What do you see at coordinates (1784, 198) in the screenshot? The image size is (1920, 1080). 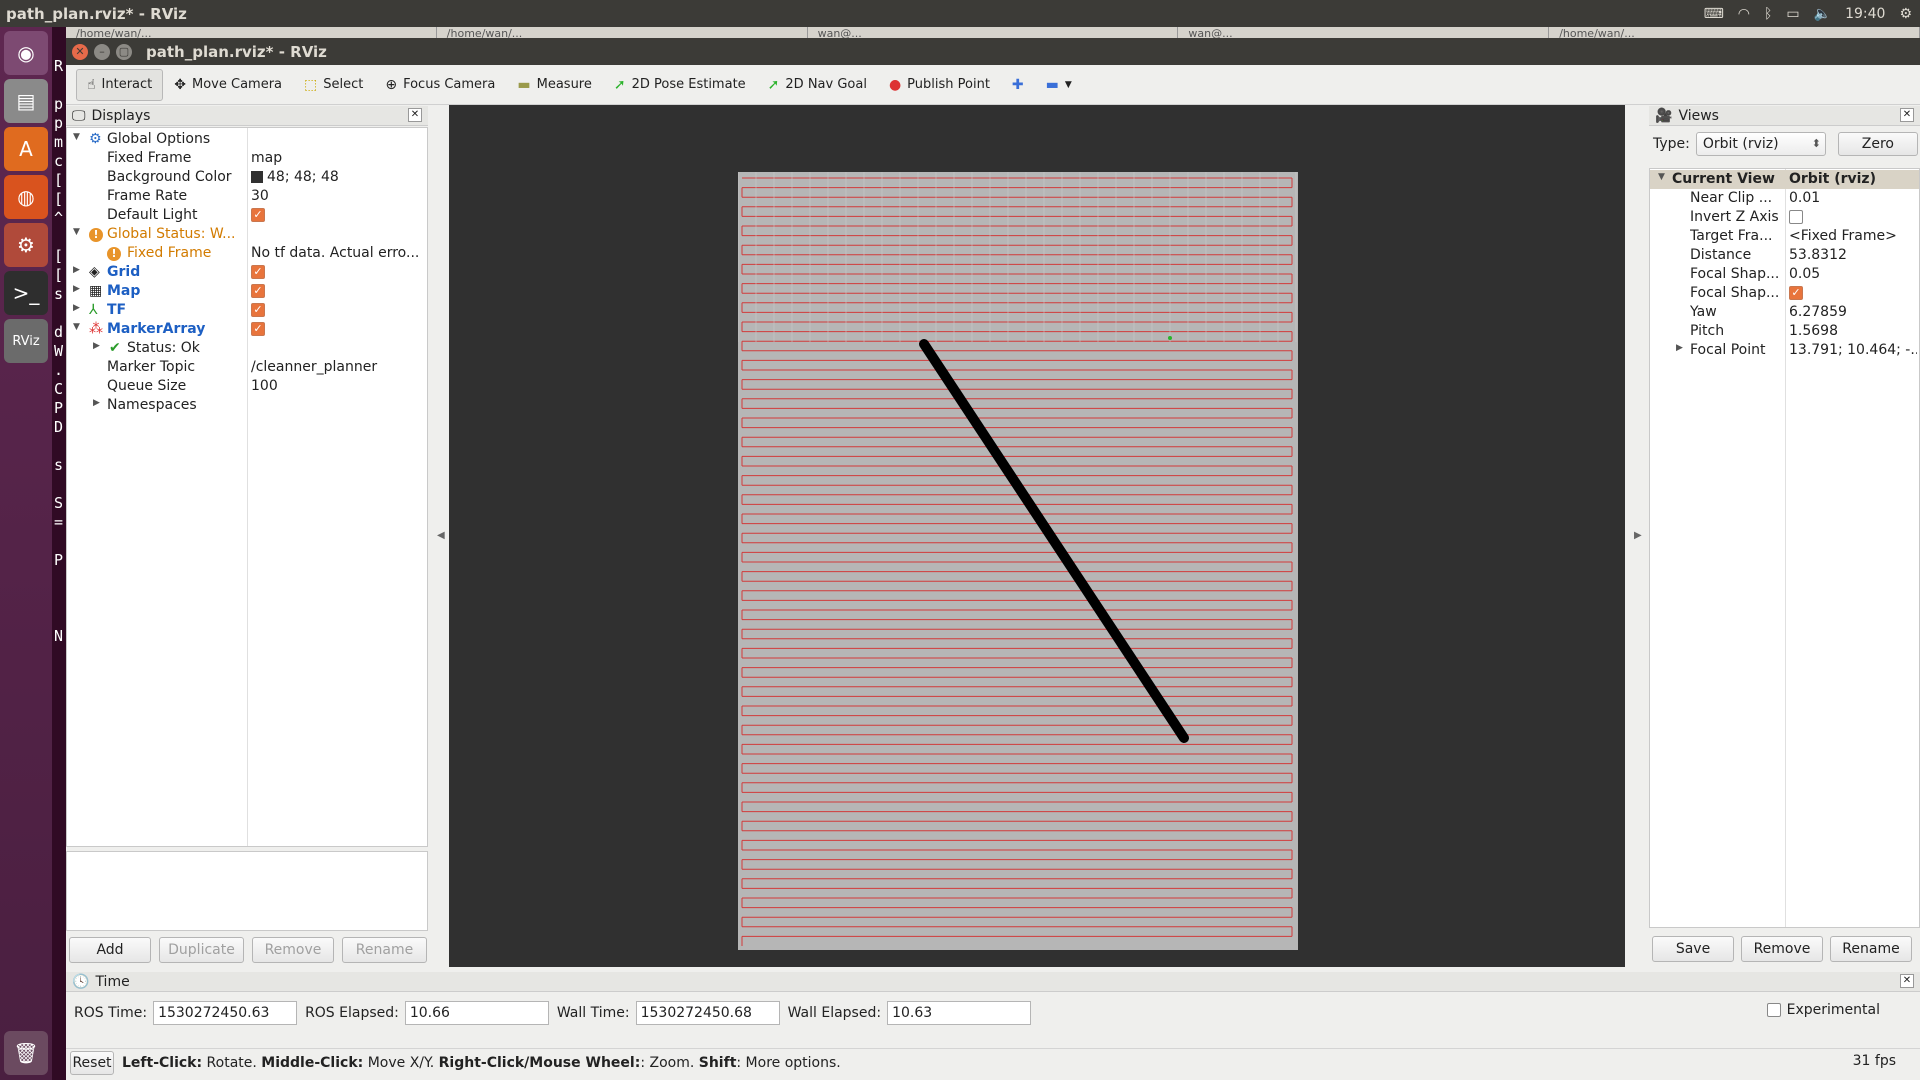 I see `view-prop-near-clip: Near Clip ... 0.01` at bounding box center [1784, 198].